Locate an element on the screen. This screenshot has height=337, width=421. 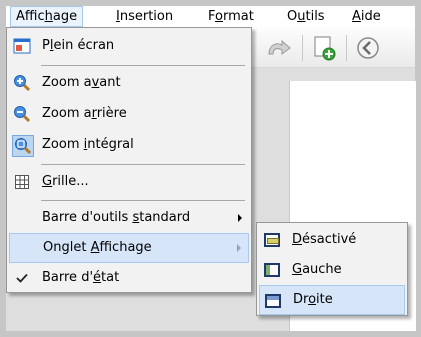
redo-button is located at coordinates (279, 48).